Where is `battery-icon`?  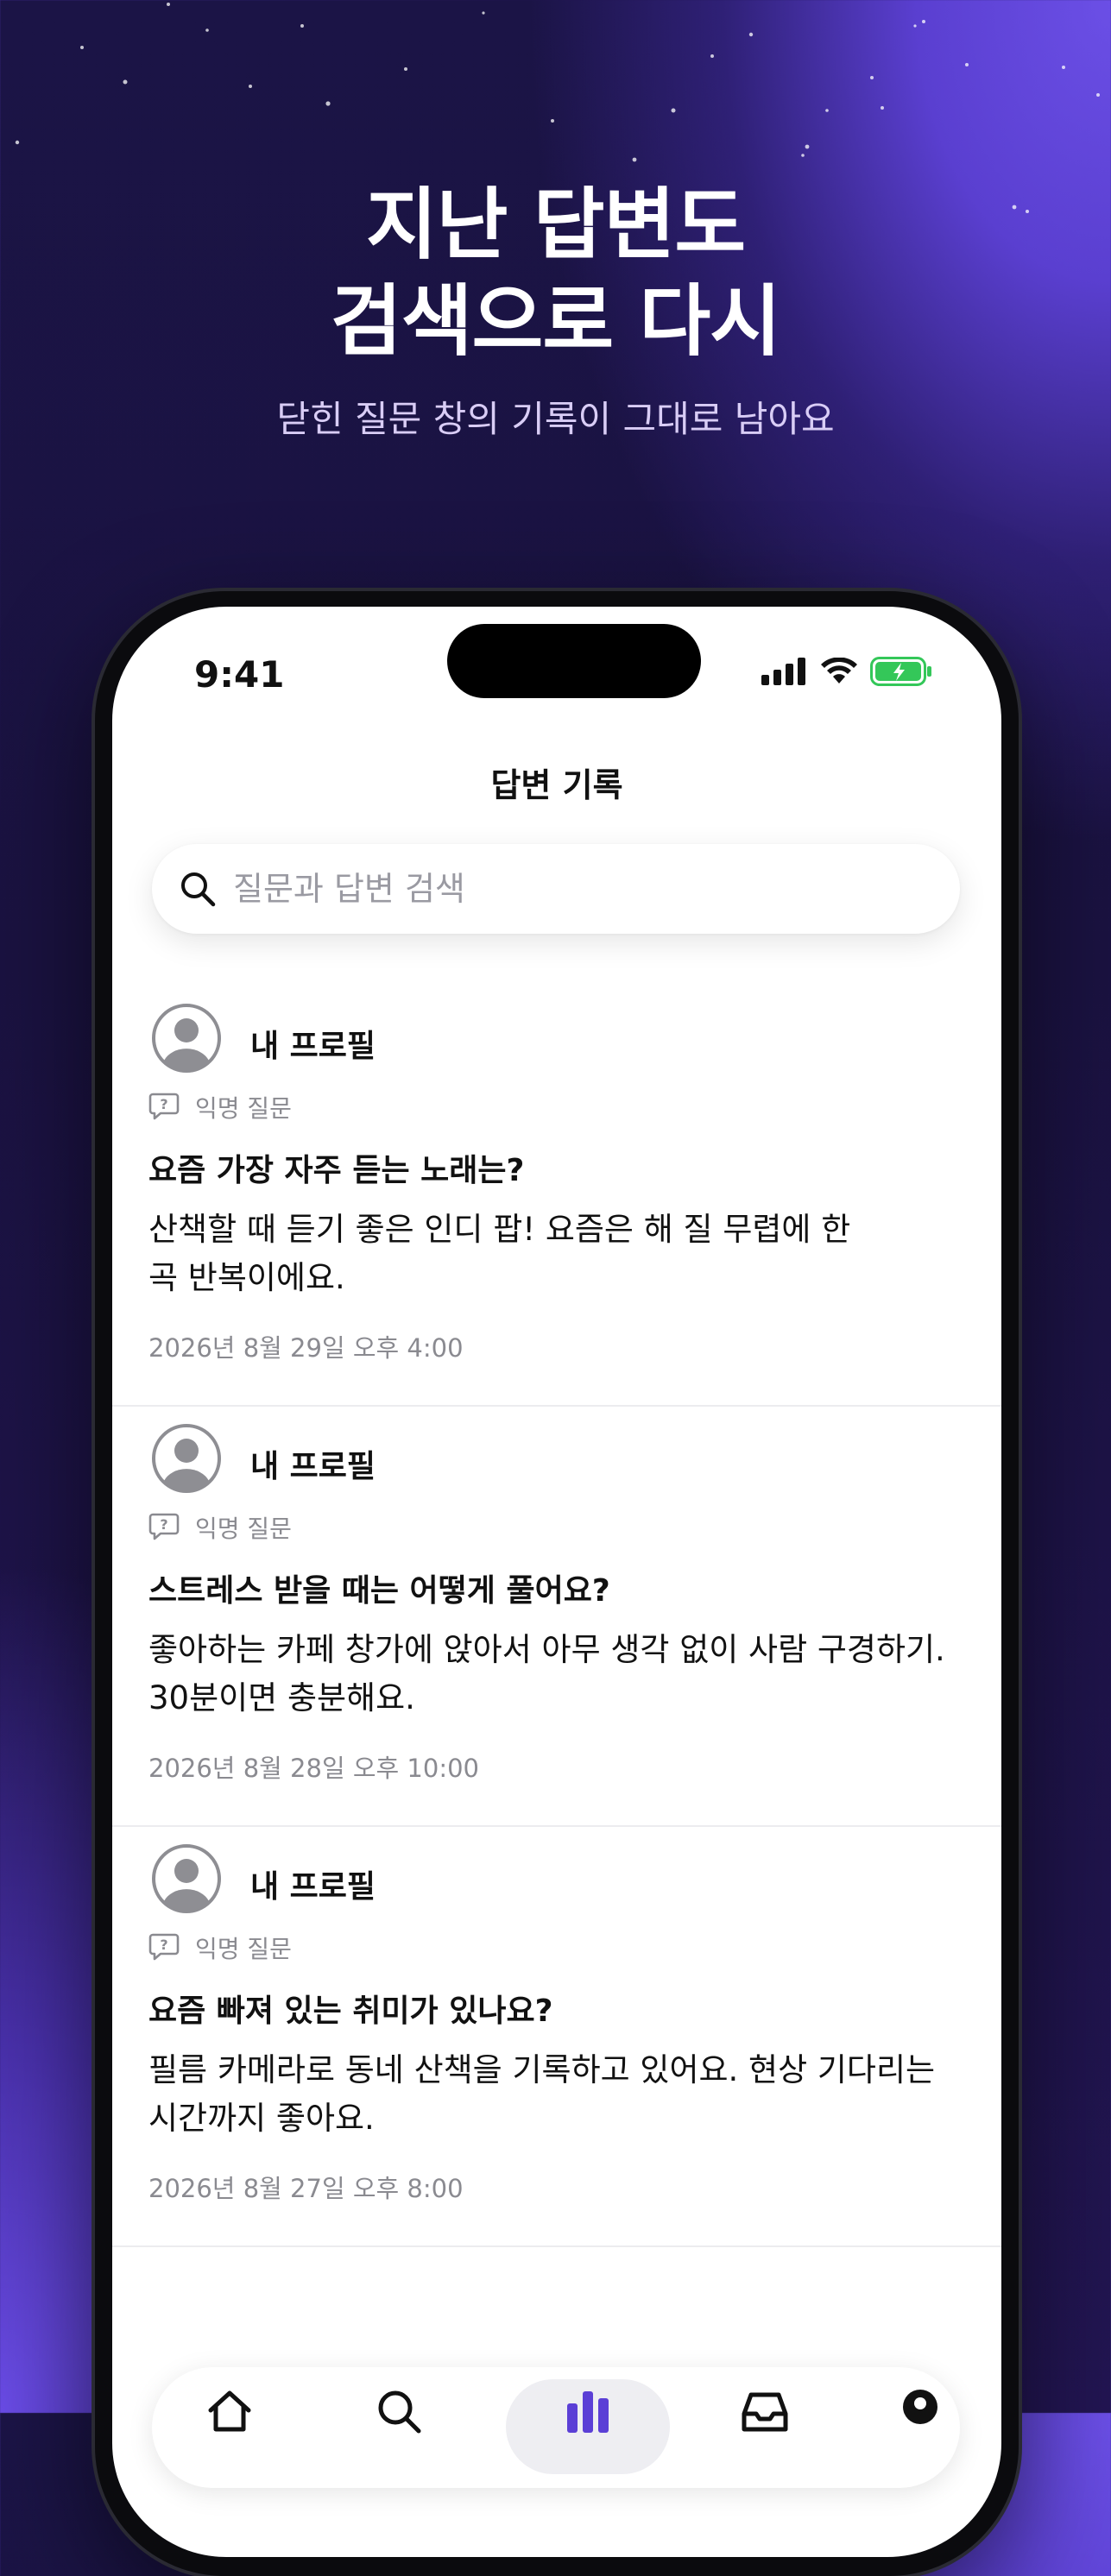 battery-icon is located at coordinates (900, 671).